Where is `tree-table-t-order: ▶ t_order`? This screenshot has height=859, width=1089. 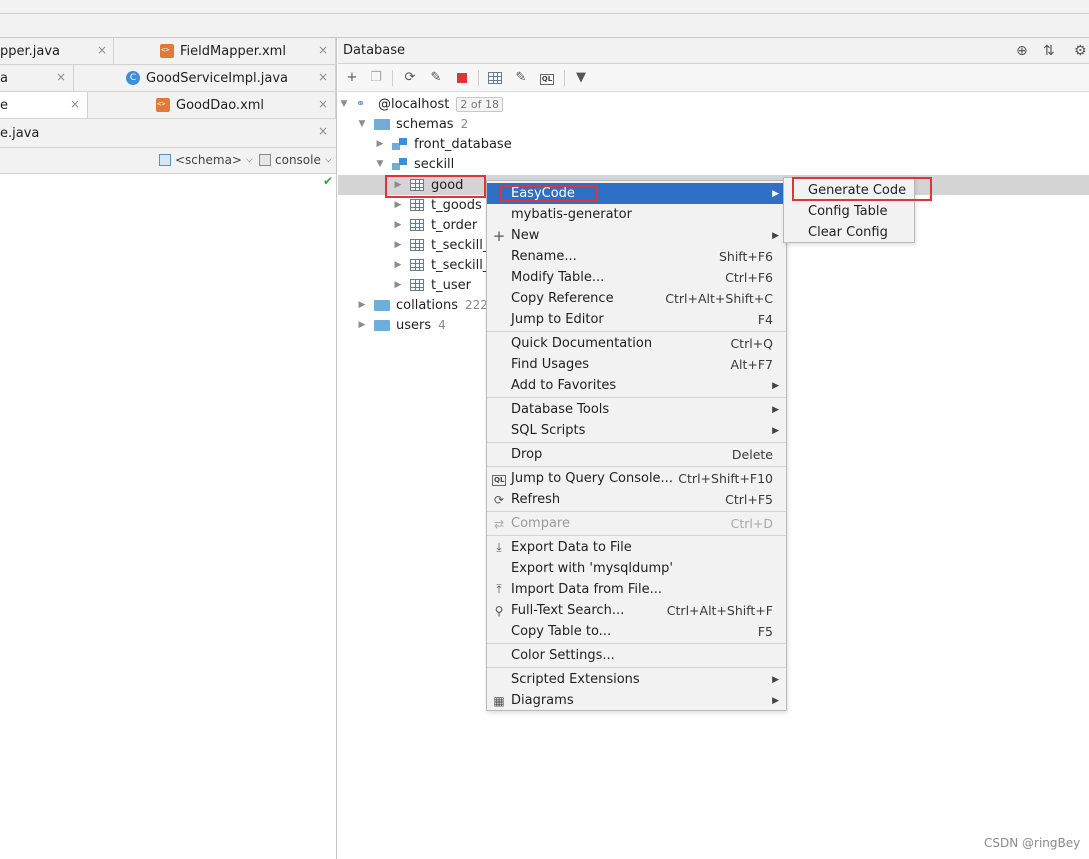
tree-table-t-order: ▶ t_order is located at coordinates (435, 225).